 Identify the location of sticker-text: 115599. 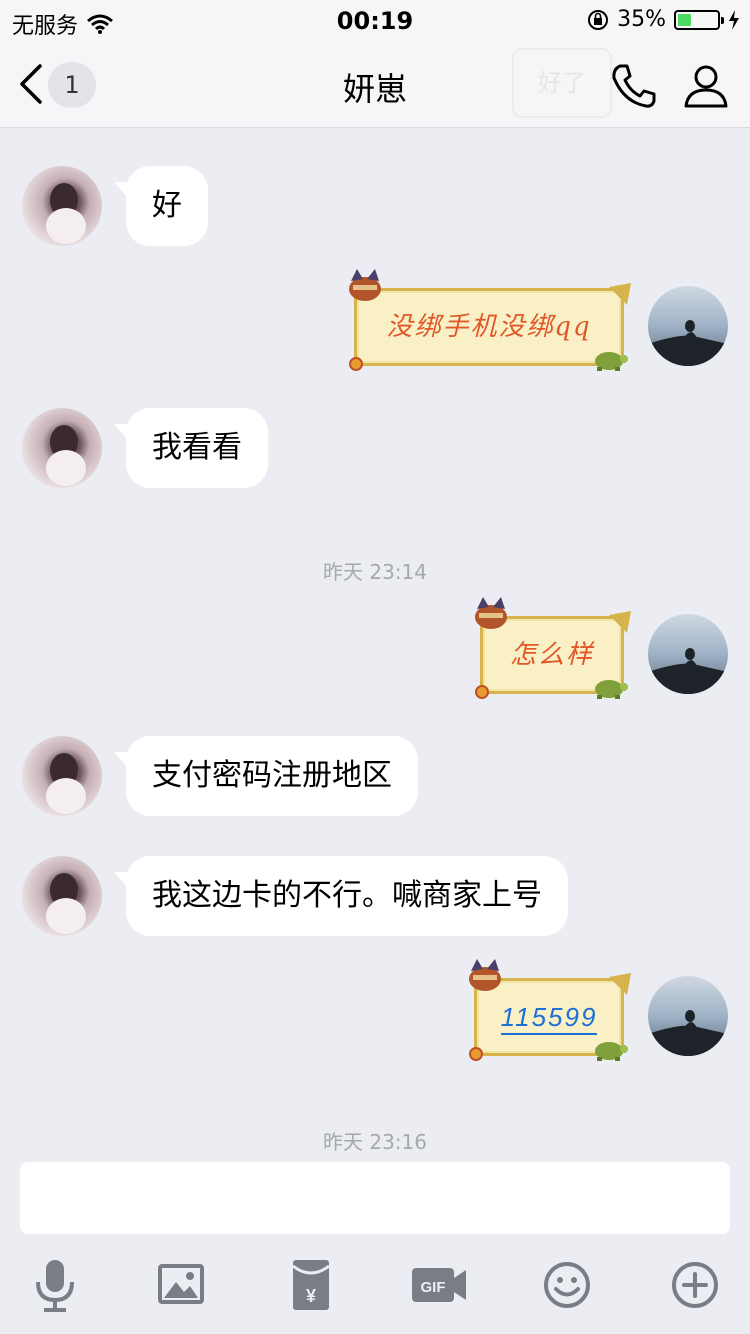
(549, 1017).